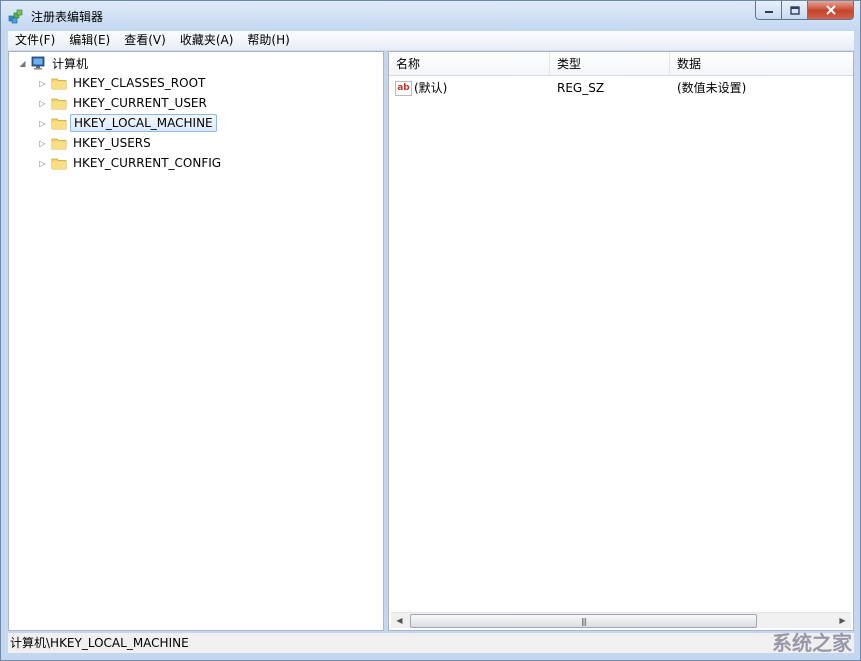  I want to click on caption-buttons, so click(804, 11).